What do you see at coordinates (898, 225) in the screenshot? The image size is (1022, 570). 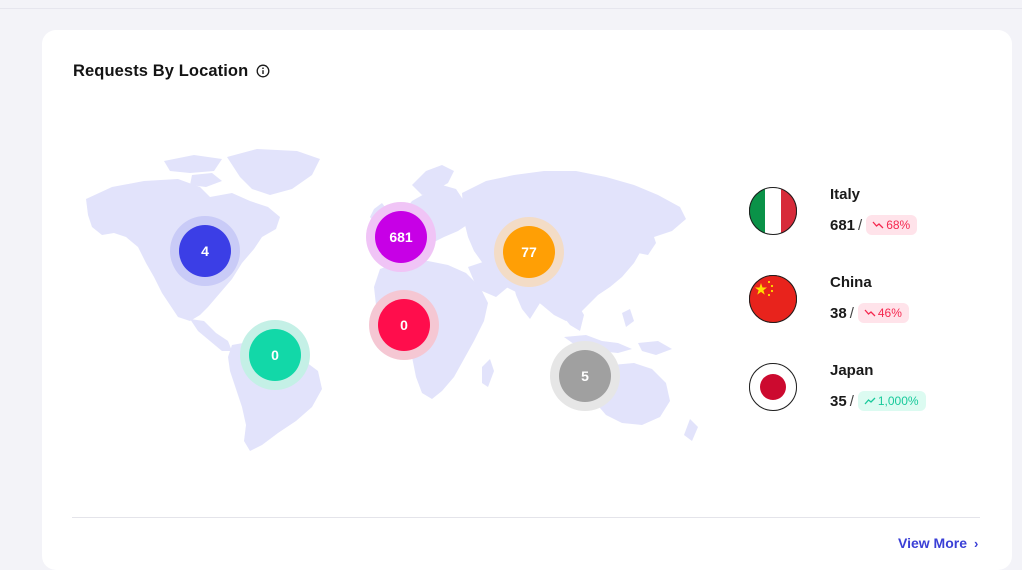 I see `change-value: 68%` at bounding box center [898, 225].